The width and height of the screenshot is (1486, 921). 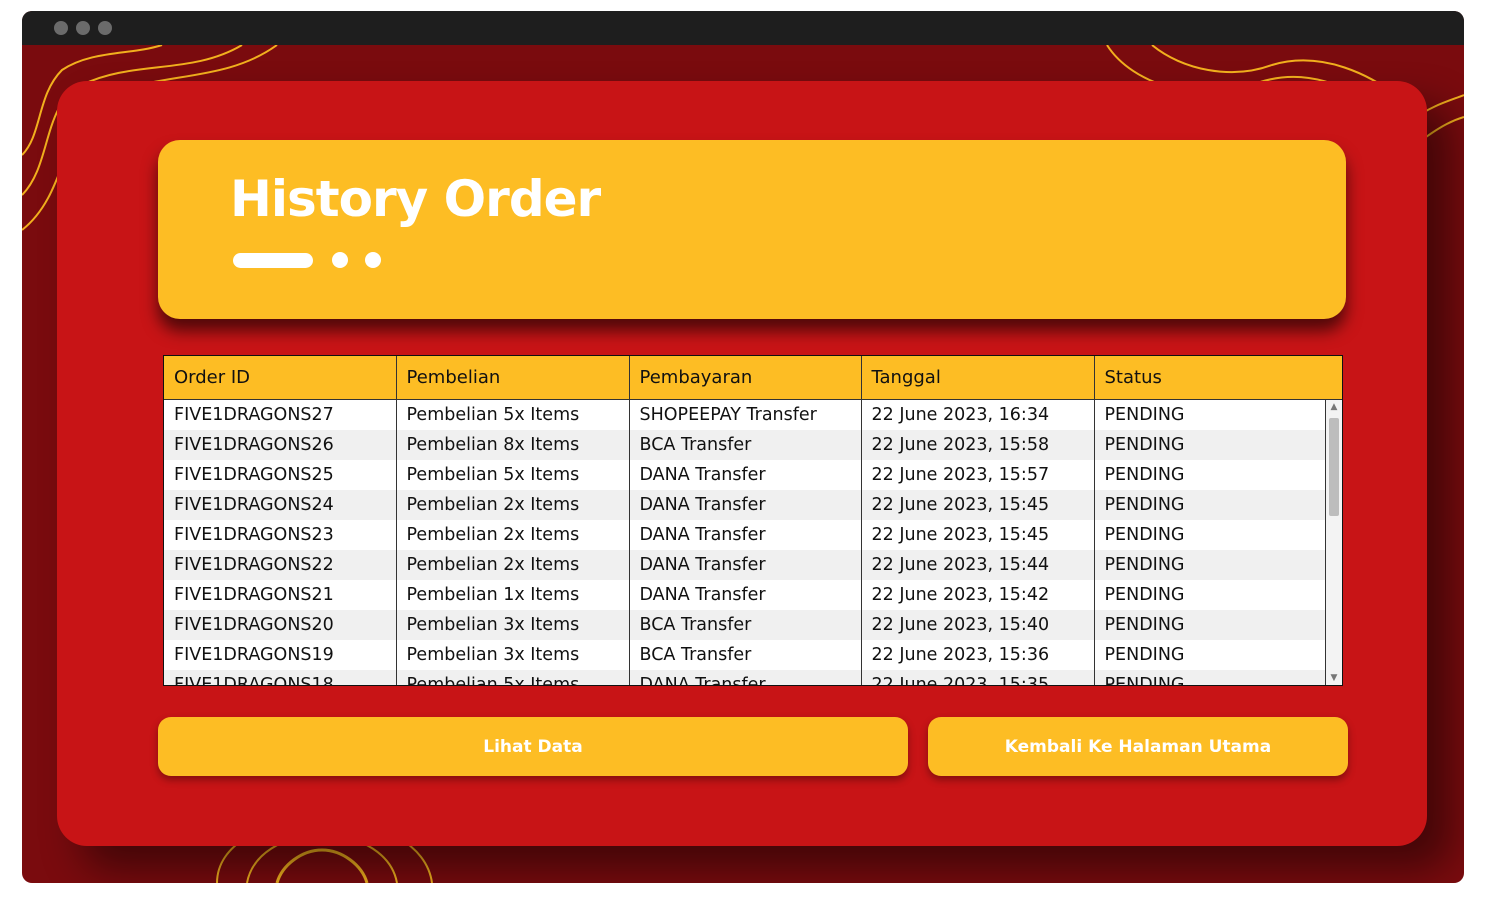 What do you see at coordinates (280, 595) in the screenshot?
I see `cell-order-id: FIVE1DRAGONS21` at bounding box center [280, 595].